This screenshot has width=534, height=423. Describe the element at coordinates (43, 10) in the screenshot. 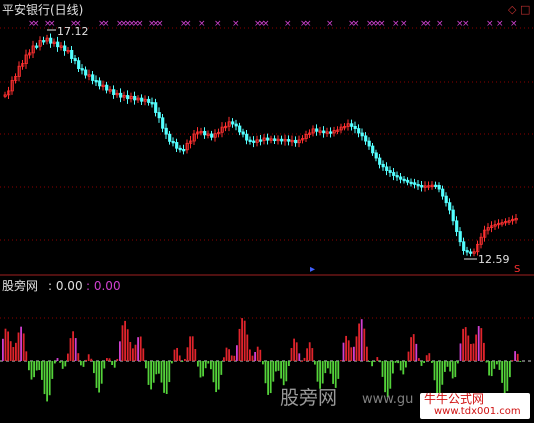

I see `stock-title: 平安银行(日线)` at that location.